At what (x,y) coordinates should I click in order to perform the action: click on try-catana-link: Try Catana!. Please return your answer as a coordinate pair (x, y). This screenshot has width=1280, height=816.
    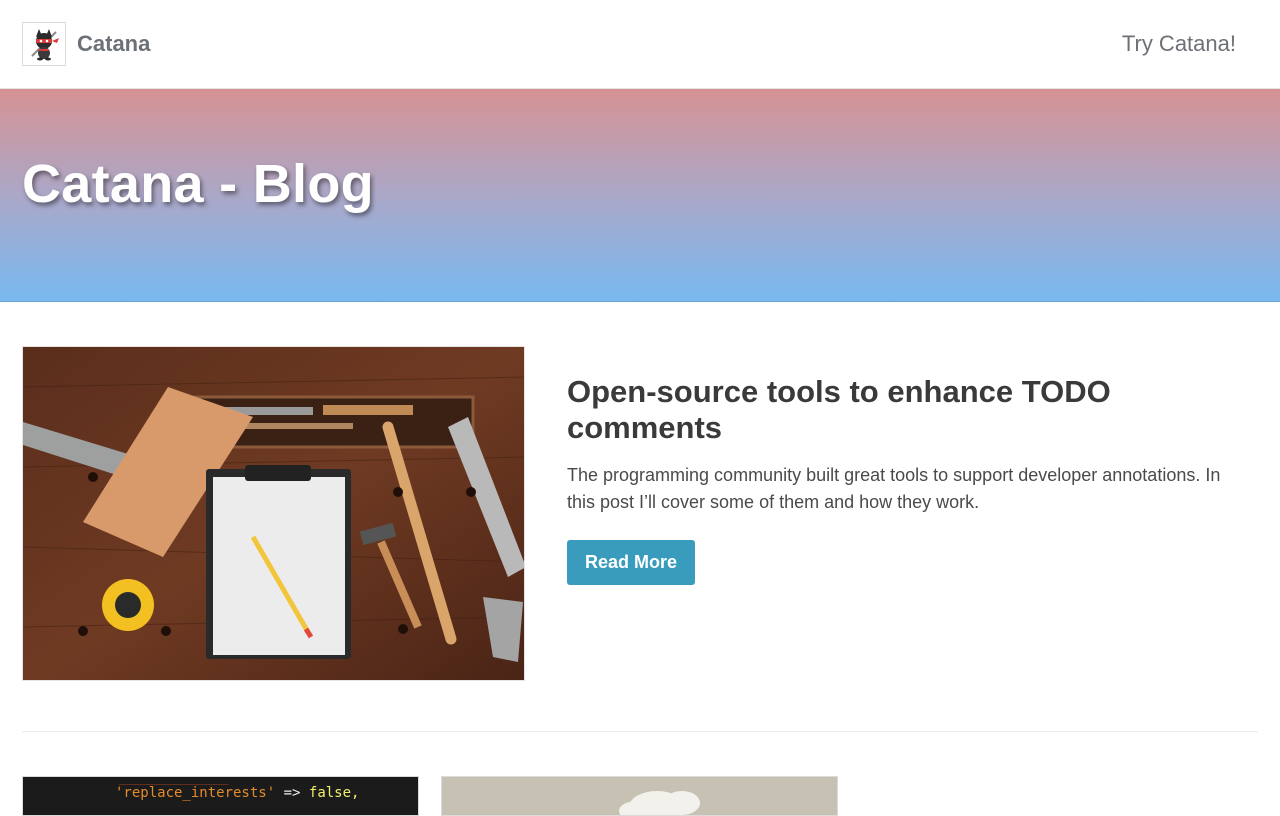
    Looking at the image, I should click on (1179, 44).